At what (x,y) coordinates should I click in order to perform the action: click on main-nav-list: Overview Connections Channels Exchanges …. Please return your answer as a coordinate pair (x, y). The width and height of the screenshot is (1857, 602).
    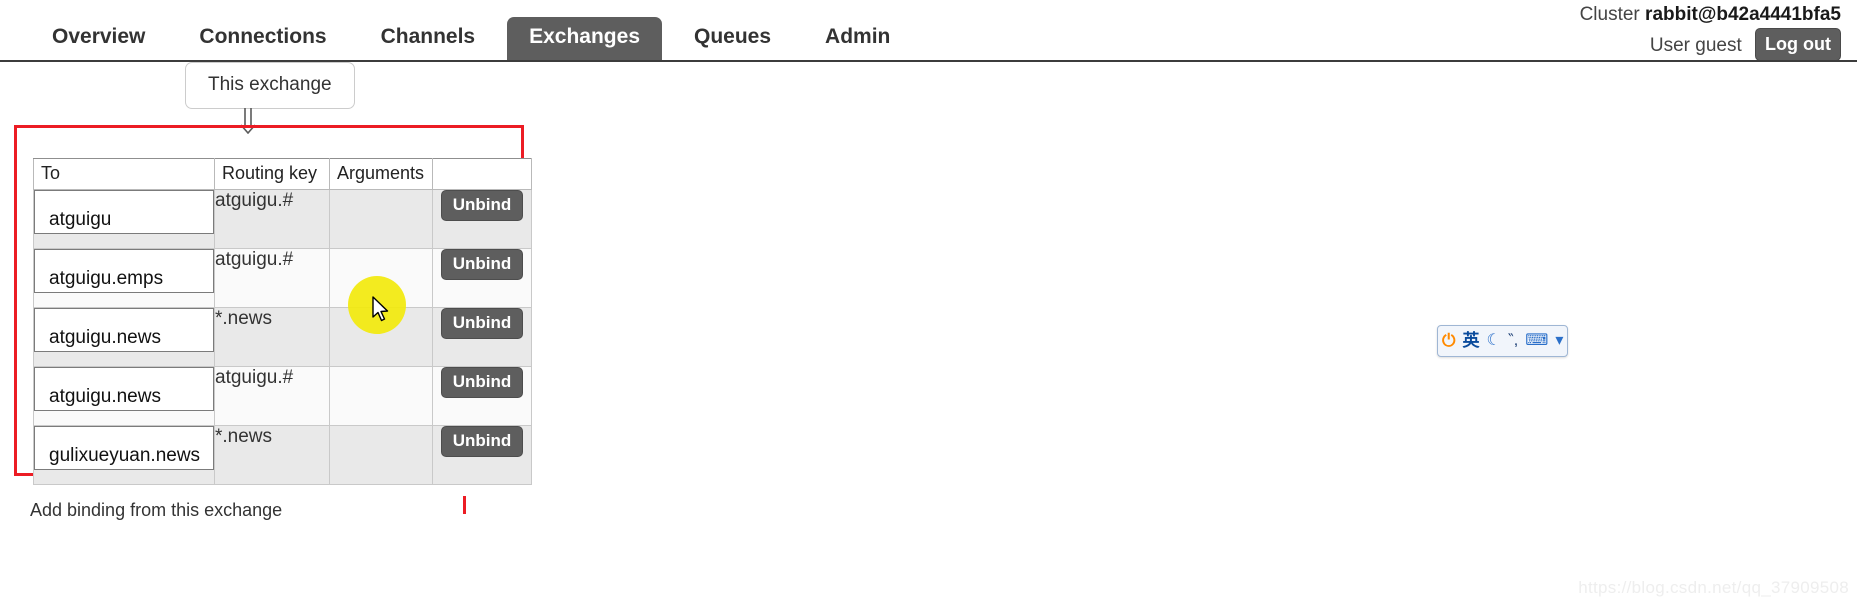
    Looking at the image, I should click on (928, 37).